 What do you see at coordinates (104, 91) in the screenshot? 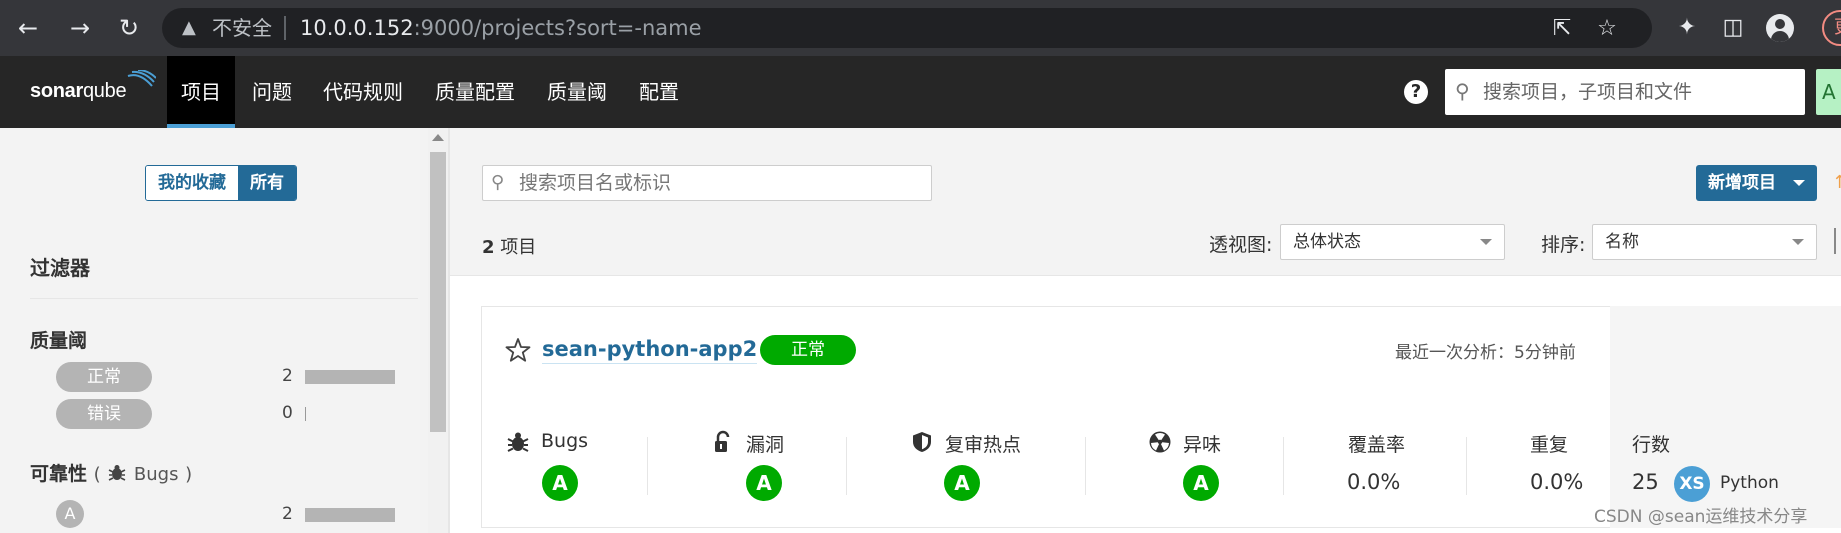
I see `logo-qube: qube` at bounding box center [104, 91].